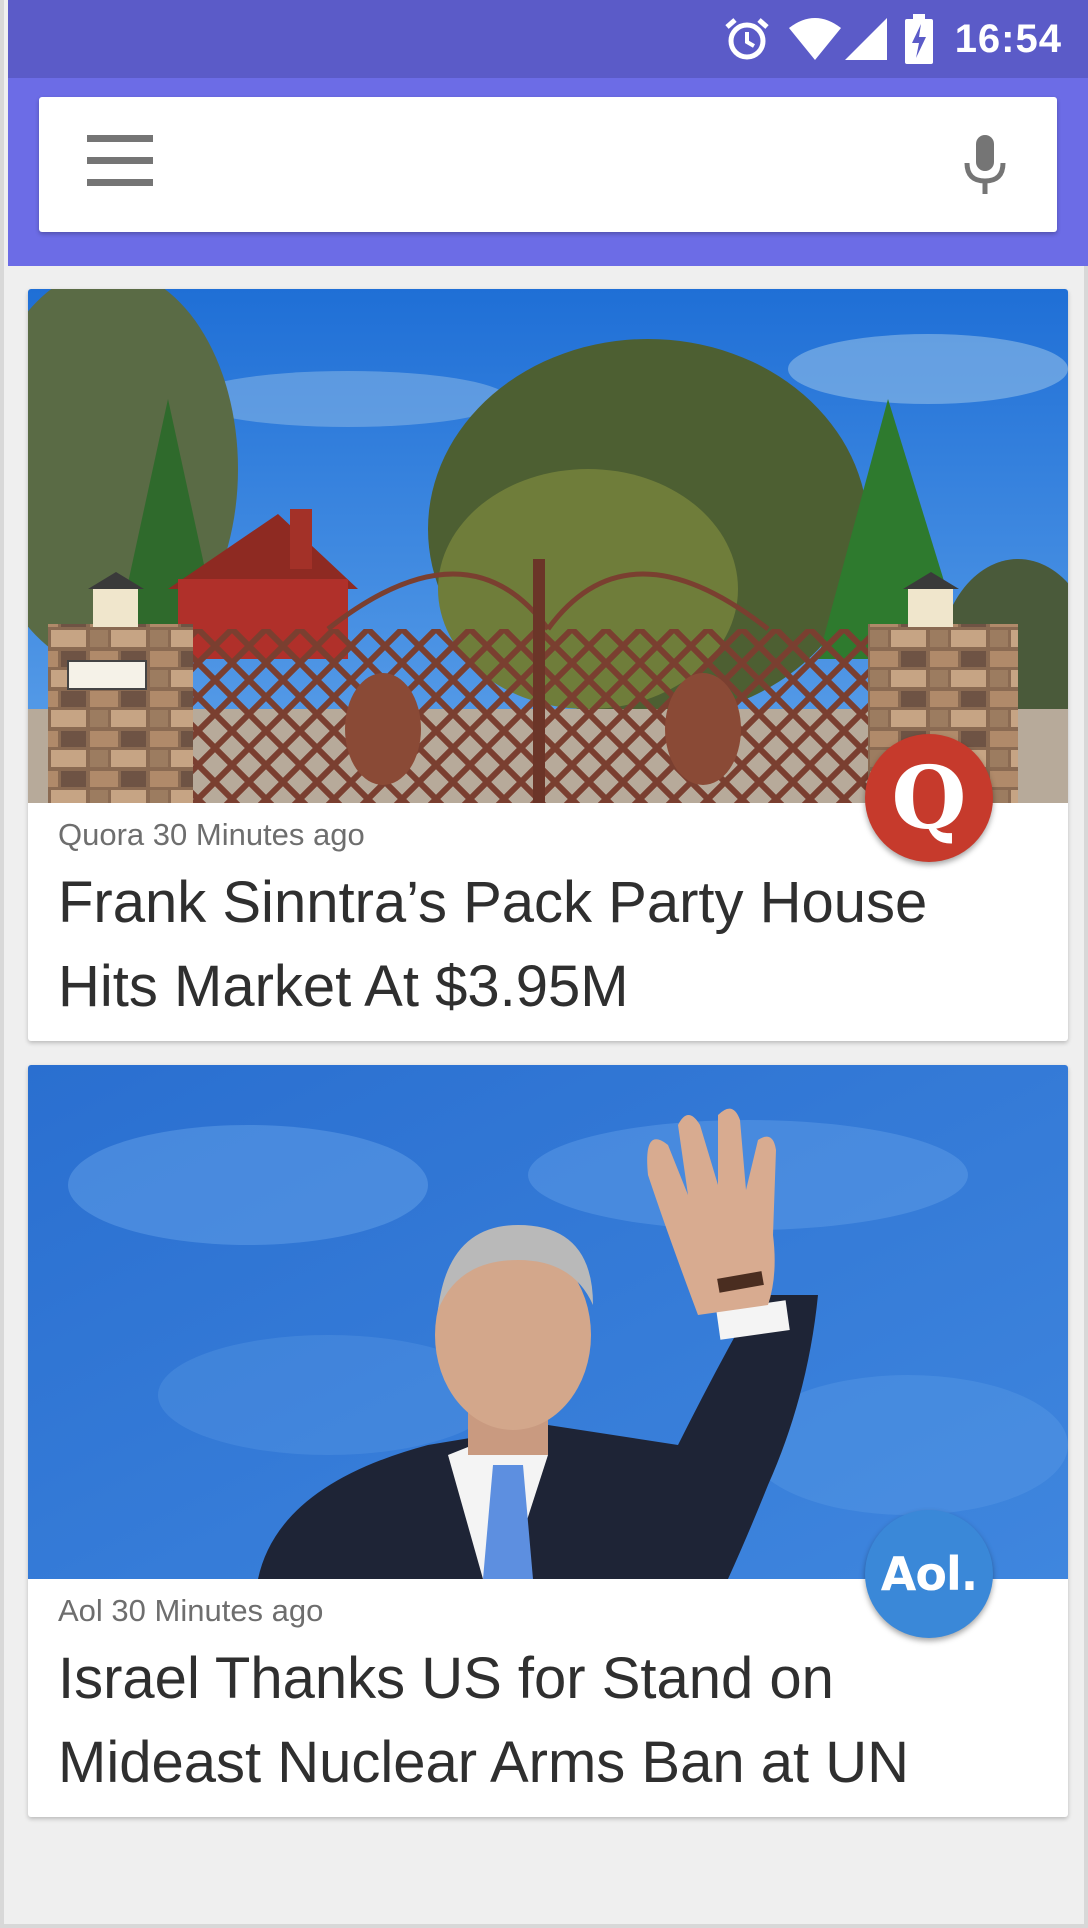  What do you see at coordinates (211, 834) in the screenshot?
I see `news-card-meta: Quora 30 Minutes ago` at bounding box center [211, 834].